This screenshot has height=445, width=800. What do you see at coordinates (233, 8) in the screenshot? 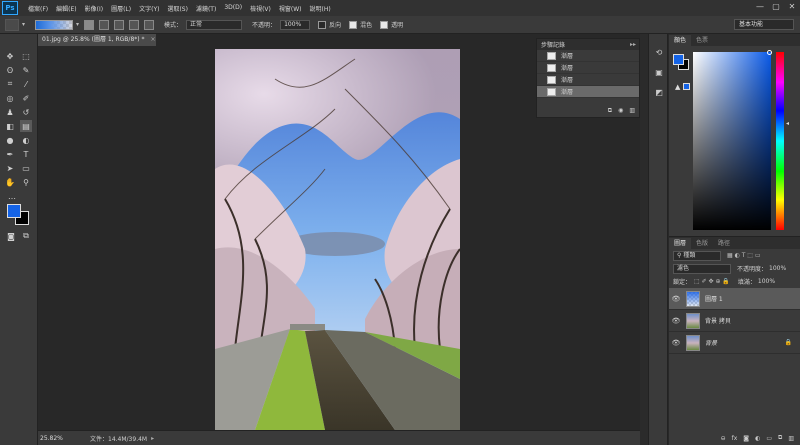
I see `menu-3d: 3D(D)` at bounding box center [233, 8].